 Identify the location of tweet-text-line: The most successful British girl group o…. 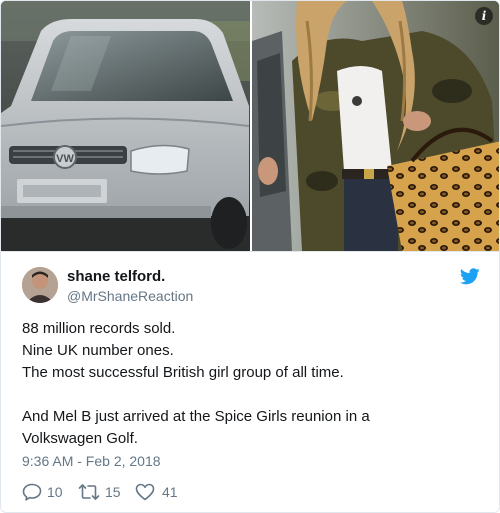
(183, 372).